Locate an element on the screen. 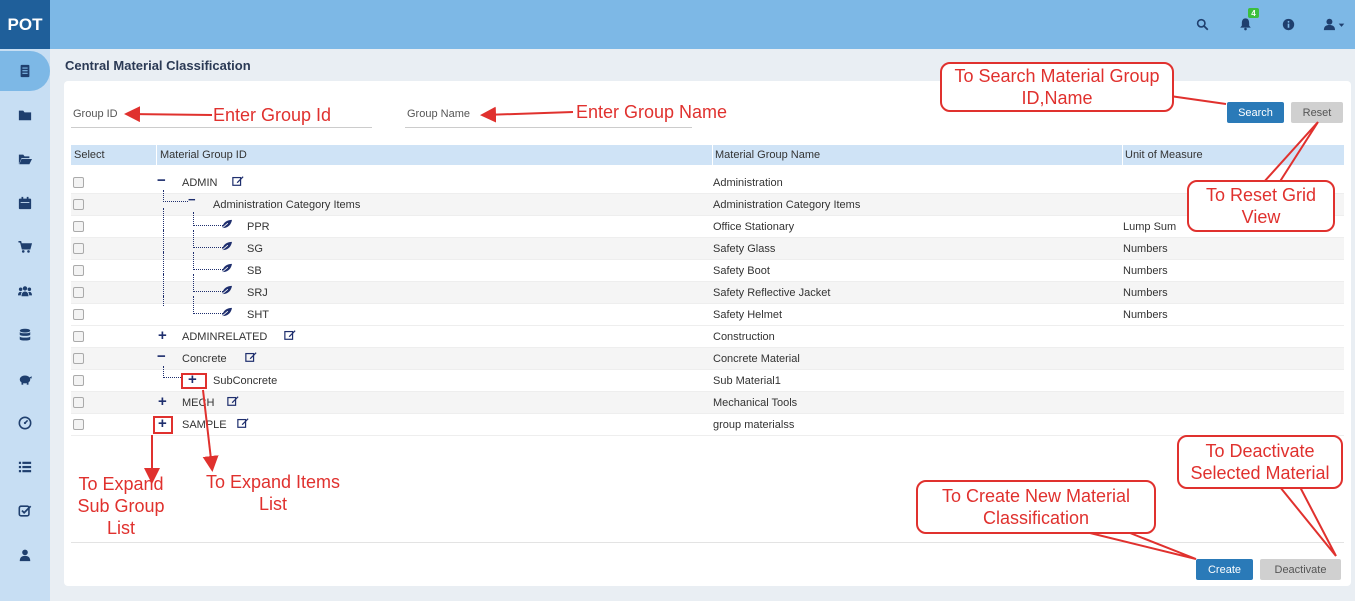  page-title: Central Material Classification is located at coordinates (158, 65).